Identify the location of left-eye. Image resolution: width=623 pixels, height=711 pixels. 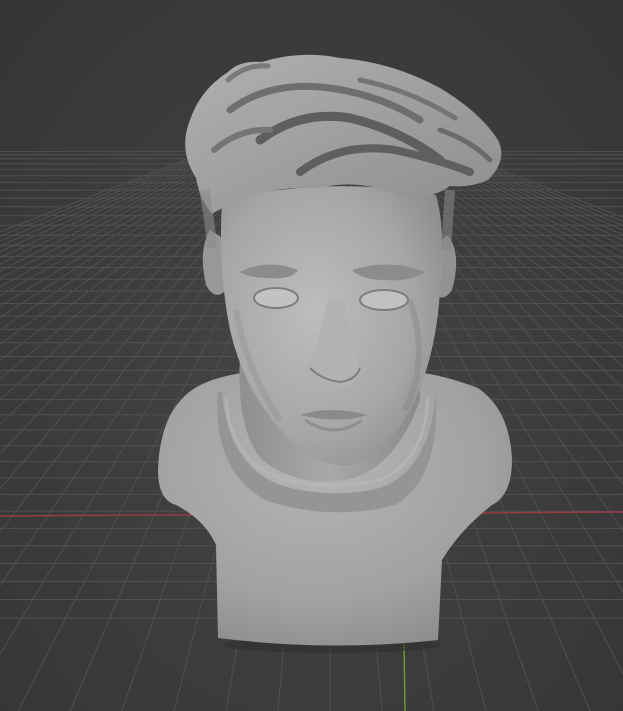
(276, 298).